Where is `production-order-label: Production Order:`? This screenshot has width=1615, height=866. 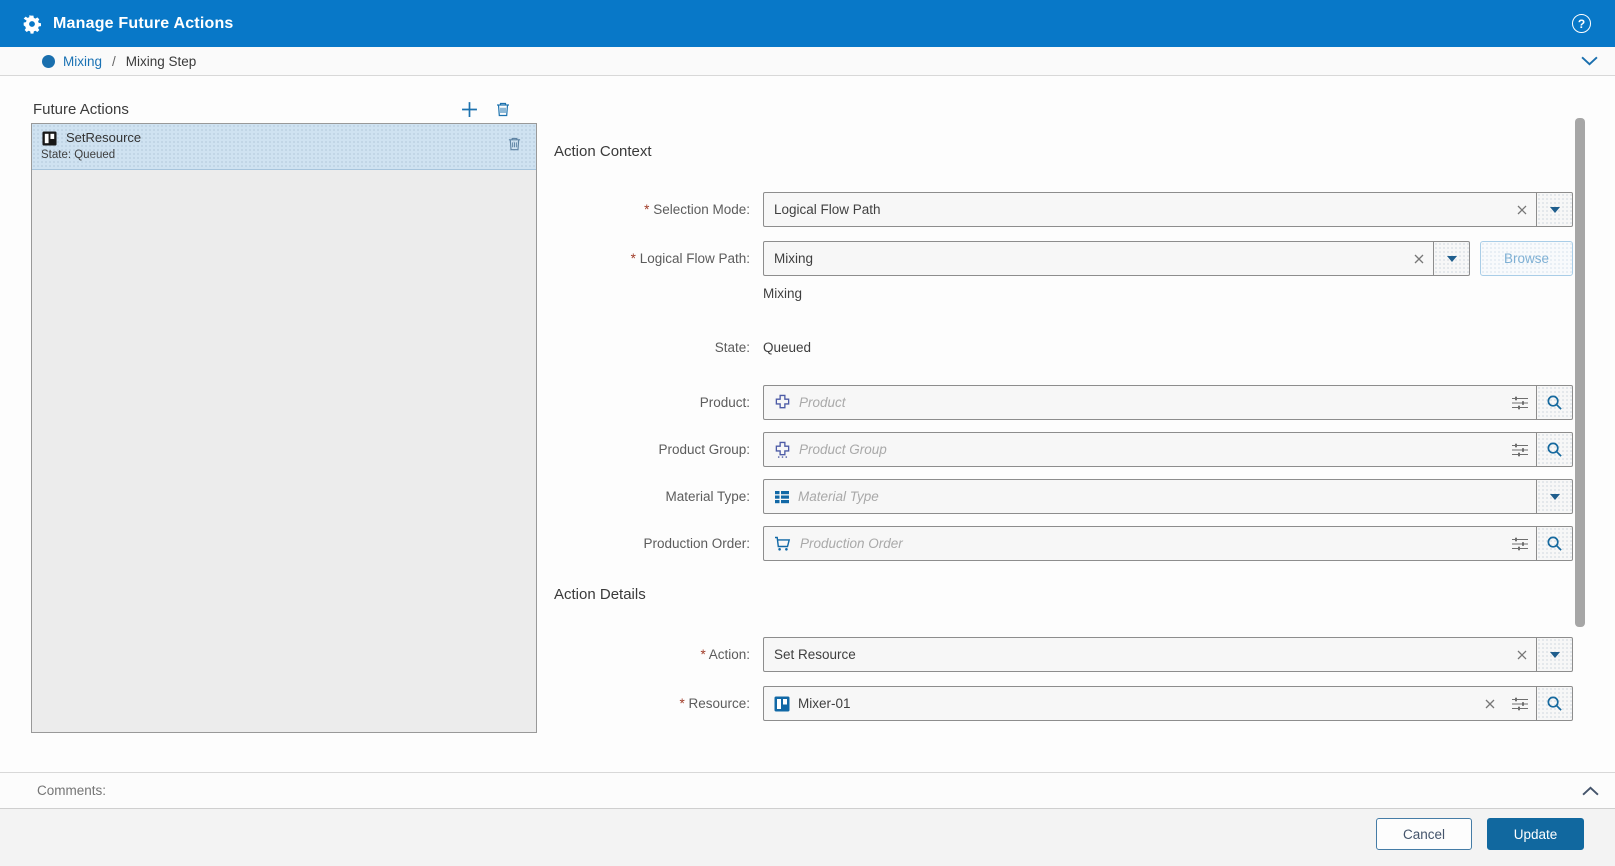 production-order-label: Production Order: is located at coordinates (696, 543).